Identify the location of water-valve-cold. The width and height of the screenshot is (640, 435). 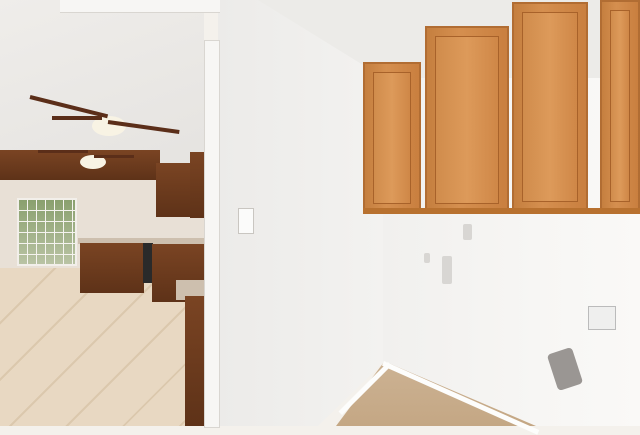
(447, 270).